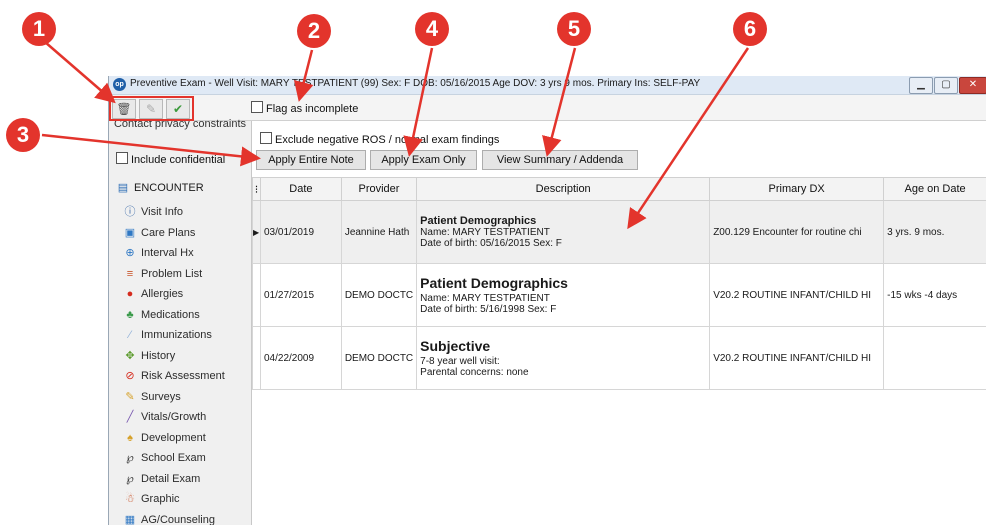 The width and height of the screenshot is (986, 525). What do you see at coordinates (574, 29) in the screenshot?
I see `annotation-marker-5: 5` at bounding box center [574, 29].